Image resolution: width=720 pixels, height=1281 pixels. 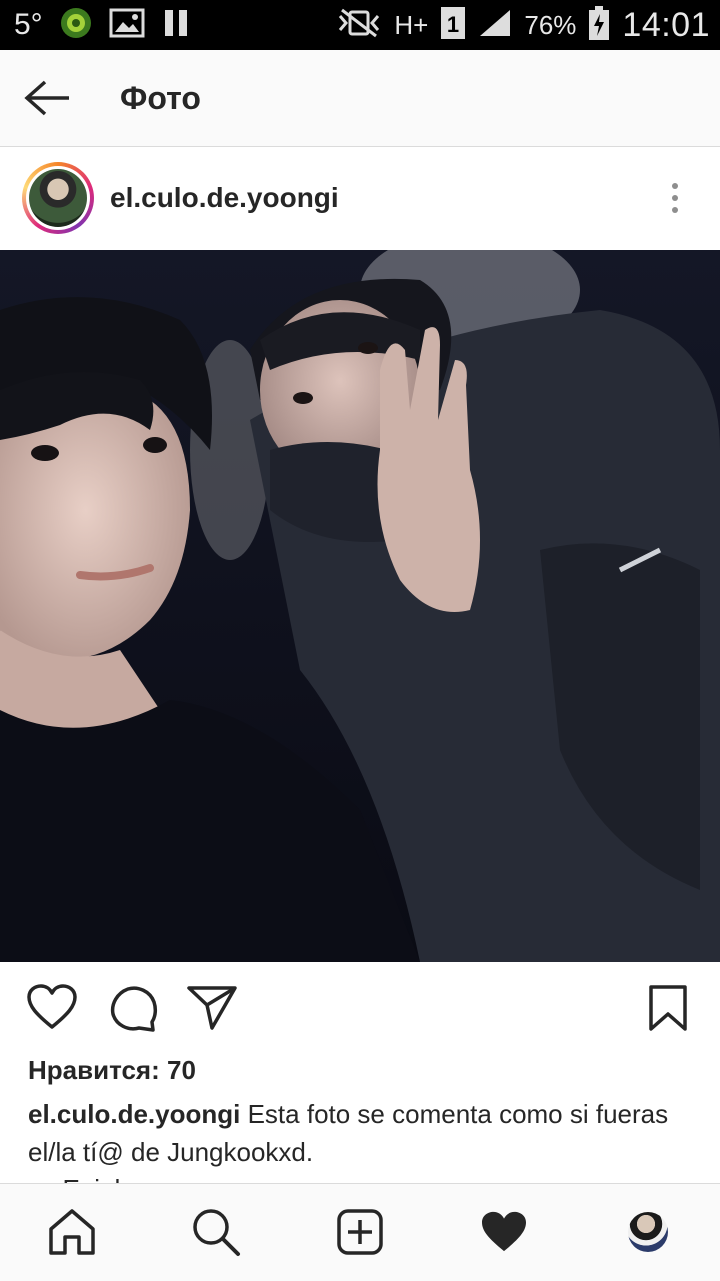 I want to click on avatar, so click(x=58, y=198).